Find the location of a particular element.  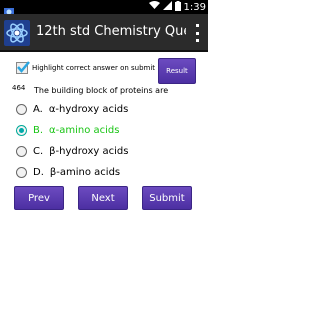

app-notification-icon is located at coordinates (9, 9).